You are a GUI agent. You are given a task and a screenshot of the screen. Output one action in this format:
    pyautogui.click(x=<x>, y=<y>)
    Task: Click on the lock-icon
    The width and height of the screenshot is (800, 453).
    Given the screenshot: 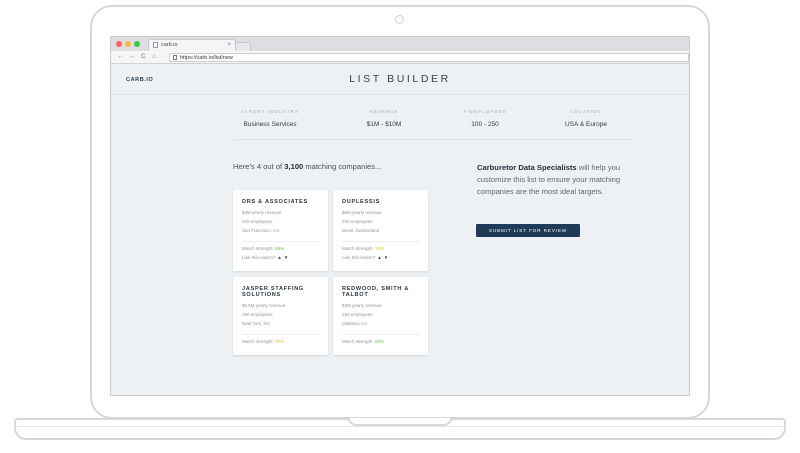 What is the action you would take?
    pyautogui.click(x=175, y=57)
    